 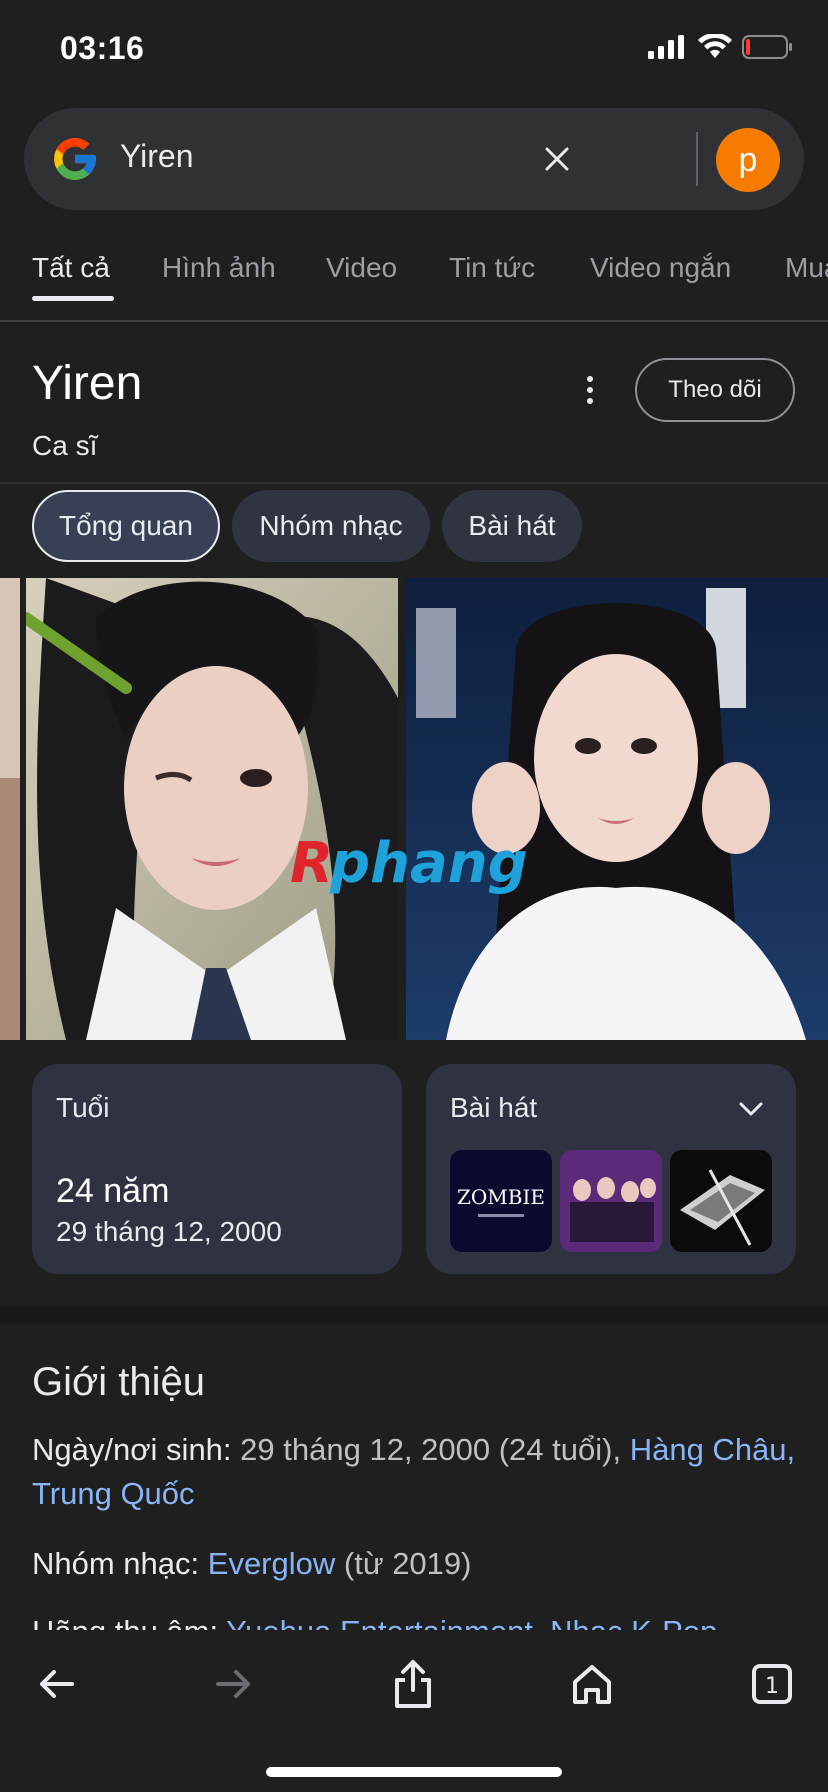 I want to click on chip-music-group: Nhóm nhạc, so click(x=331, y=526).